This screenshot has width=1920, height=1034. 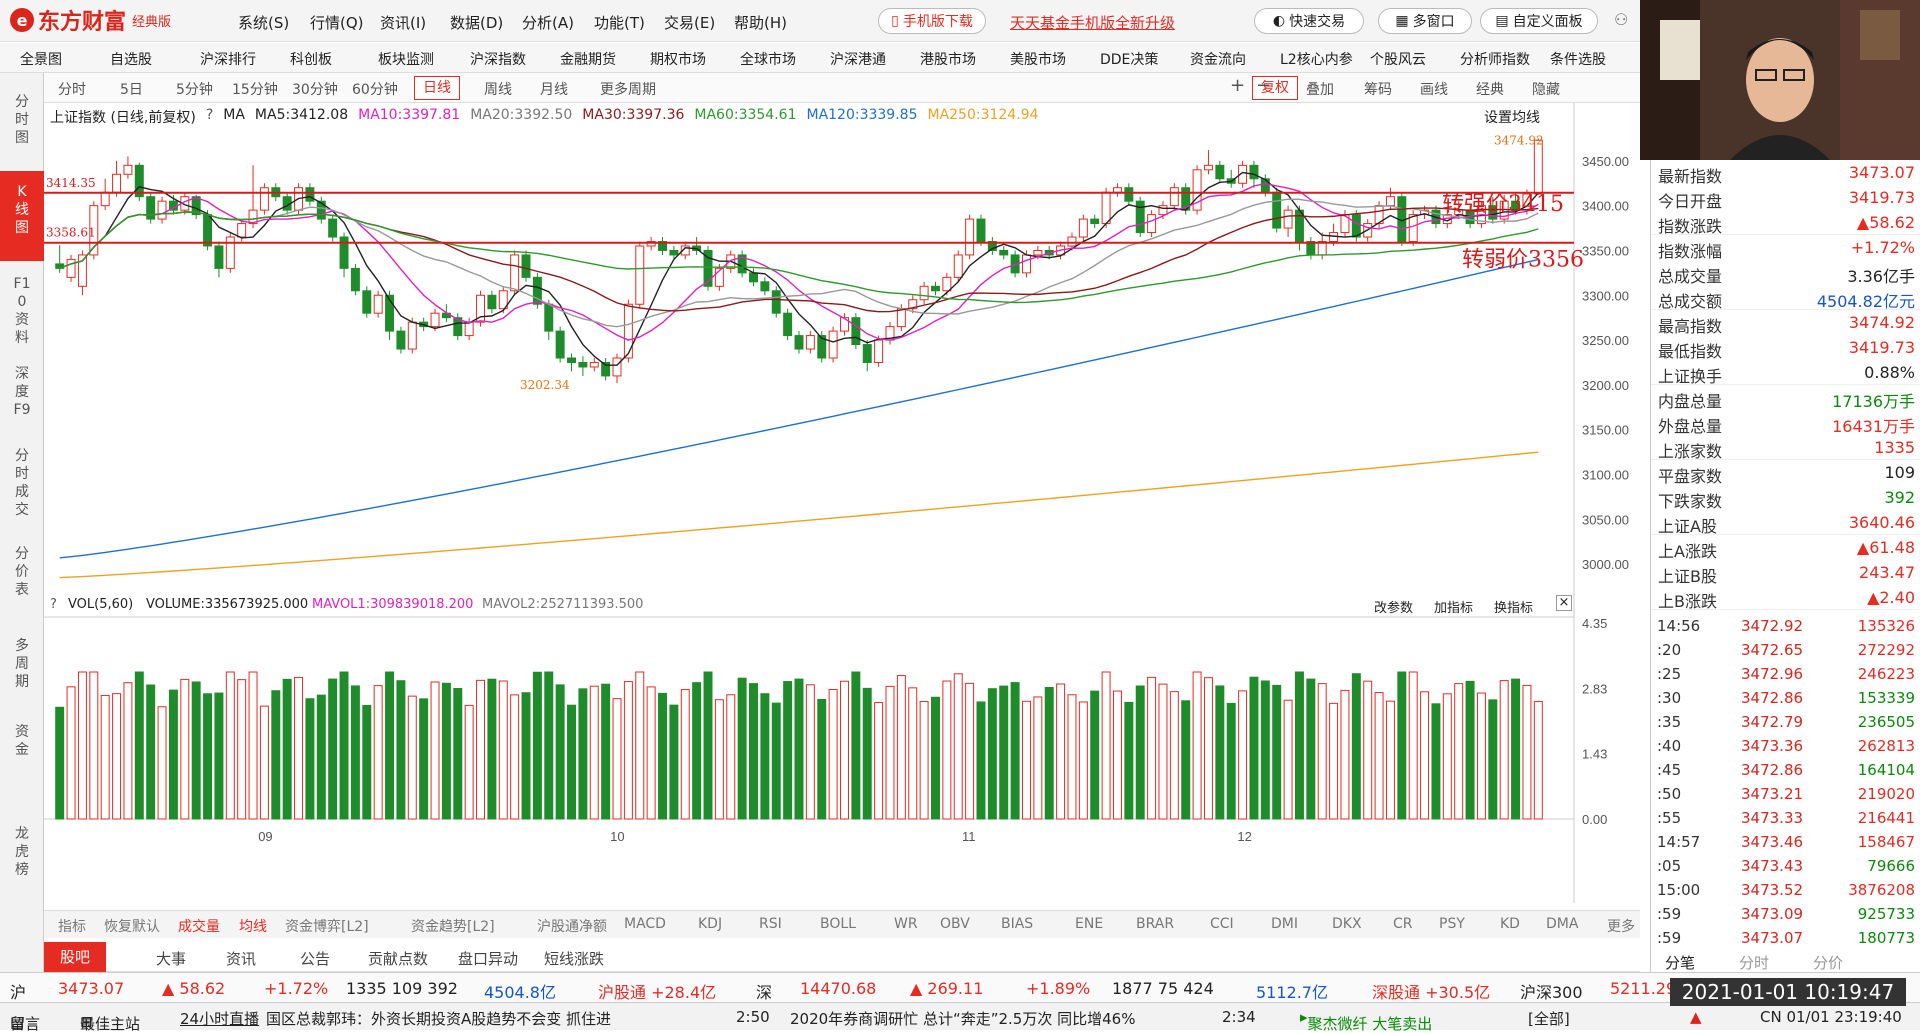 What do you see at coordinates (962, 1018) in the screenshot?
I see `news-item-2: 2020年券商调研忙 总计“奔走”2.5万次 同比增46%` at bounding box center [962, 1018].